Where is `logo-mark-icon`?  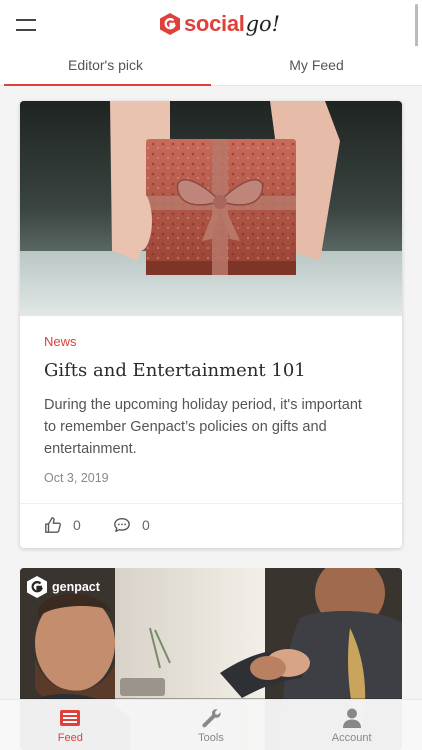
logo-mark-icon is located at coordinates (170, 24).